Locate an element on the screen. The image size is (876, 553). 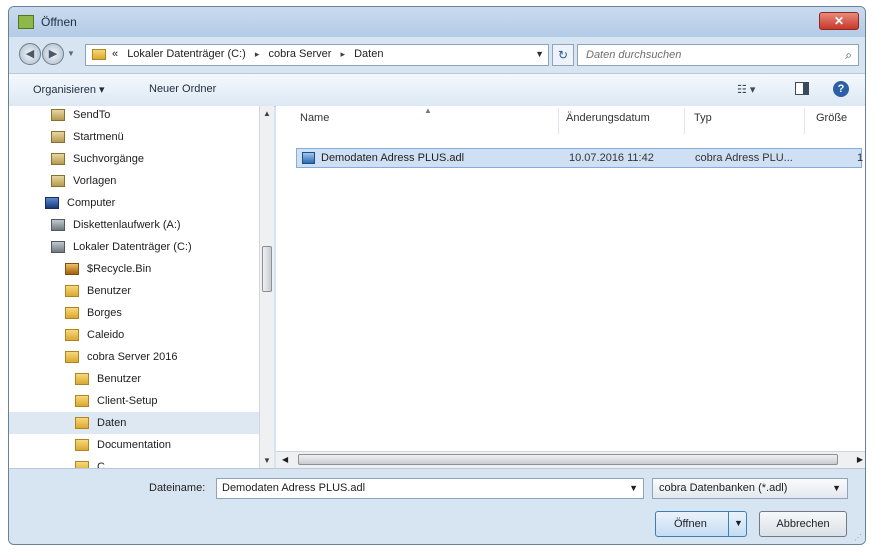
address-dropdown-icon: ▼ is located at coordinates (539, 54).